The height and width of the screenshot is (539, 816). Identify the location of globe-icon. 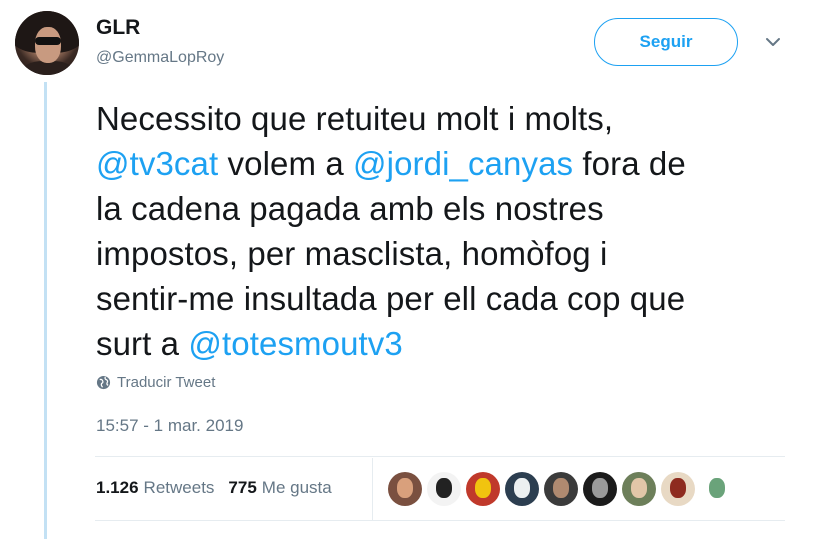
(103, 382).